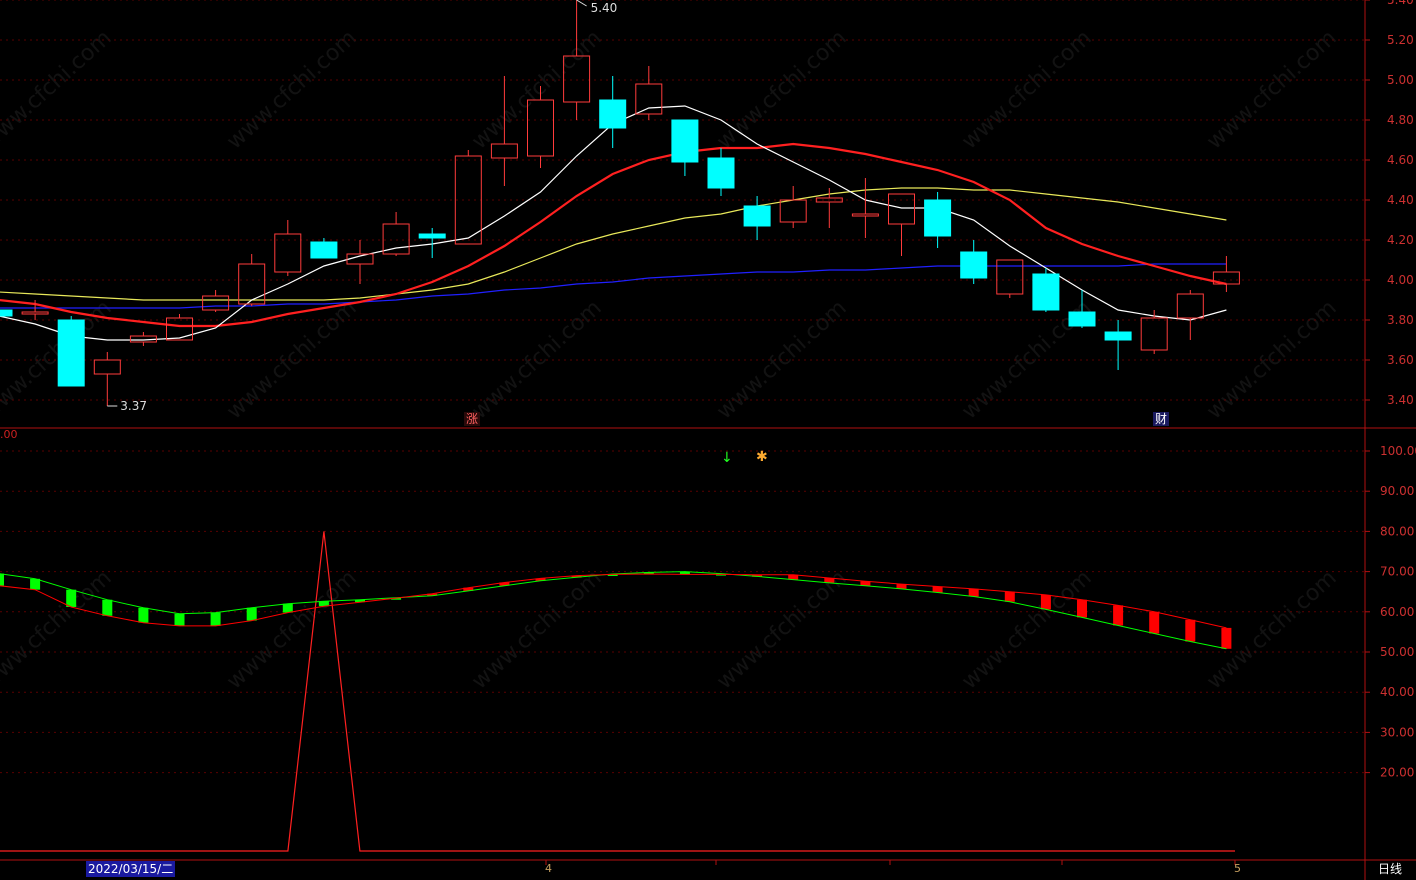  I want to click on sell-arrow-icon: ↓, so click(727, 458).